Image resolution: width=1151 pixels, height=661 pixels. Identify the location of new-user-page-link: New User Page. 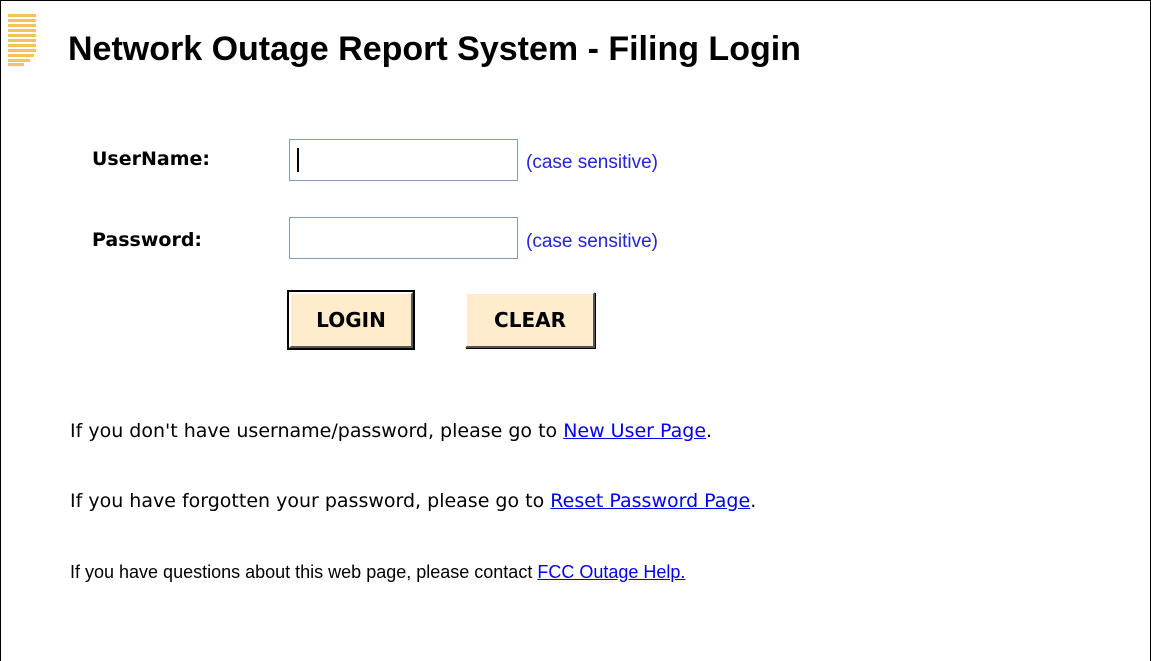
(634, 431).